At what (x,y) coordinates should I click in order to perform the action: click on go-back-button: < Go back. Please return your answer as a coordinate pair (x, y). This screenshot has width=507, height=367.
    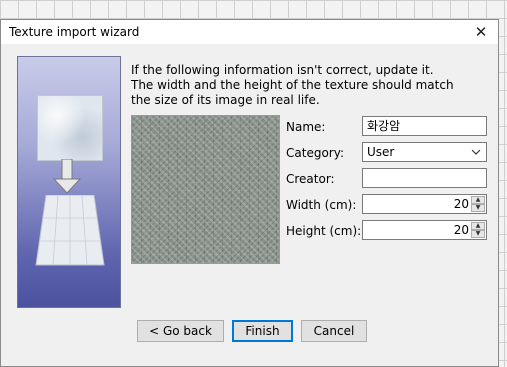
    Looking at the image, I should click on (180, 331).